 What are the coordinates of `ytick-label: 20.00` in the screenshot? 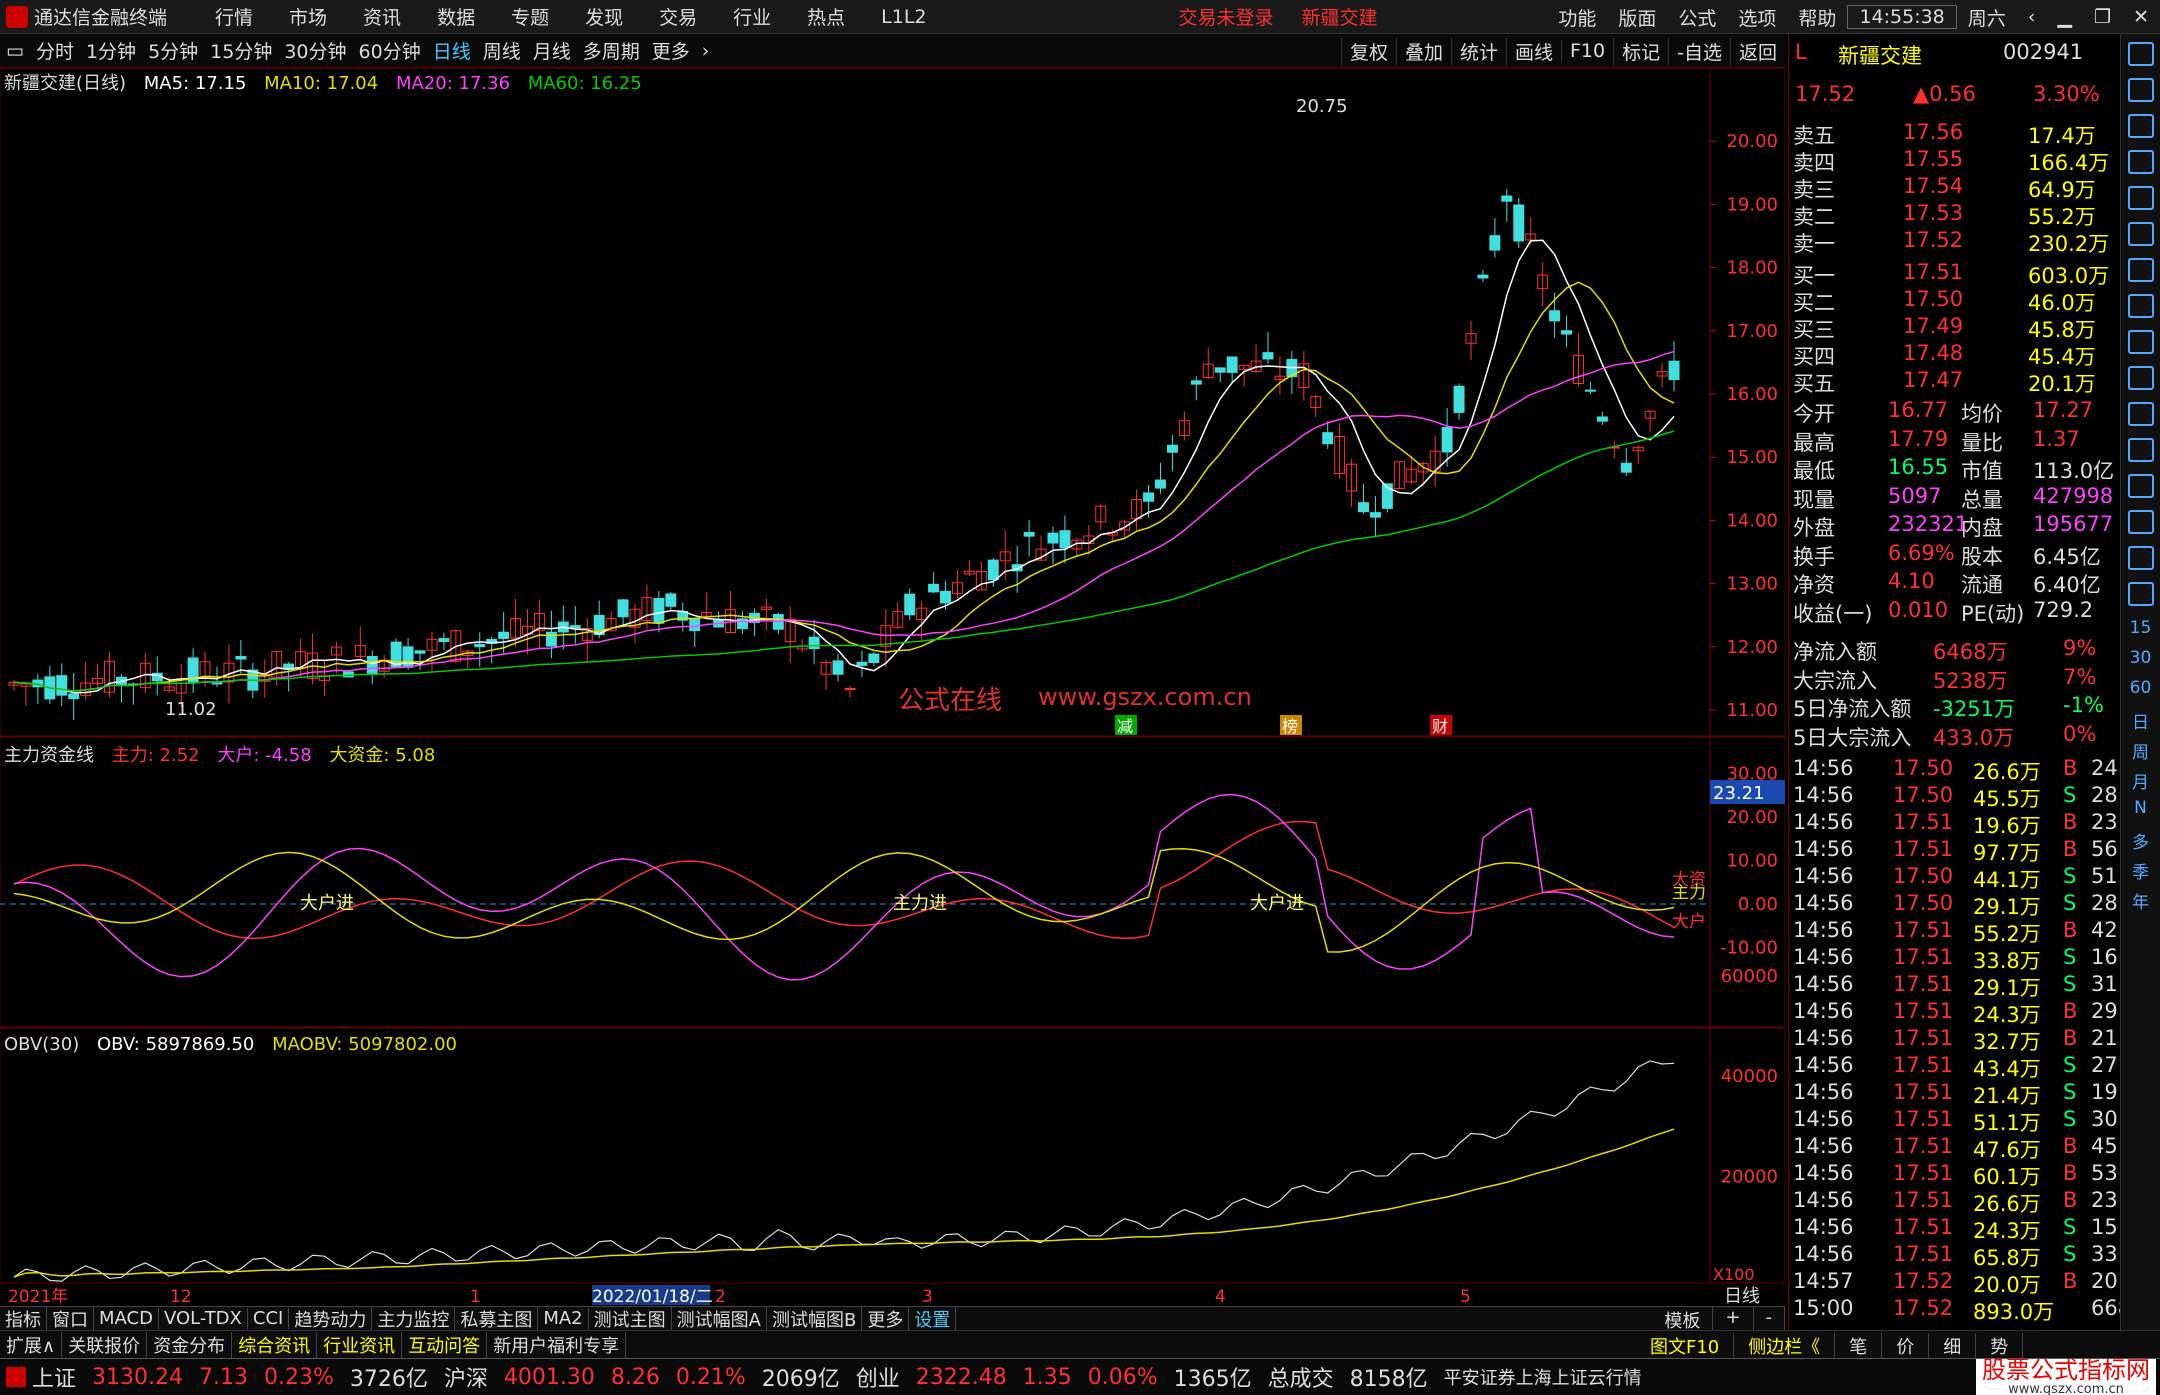 It's located at (1752, 141).